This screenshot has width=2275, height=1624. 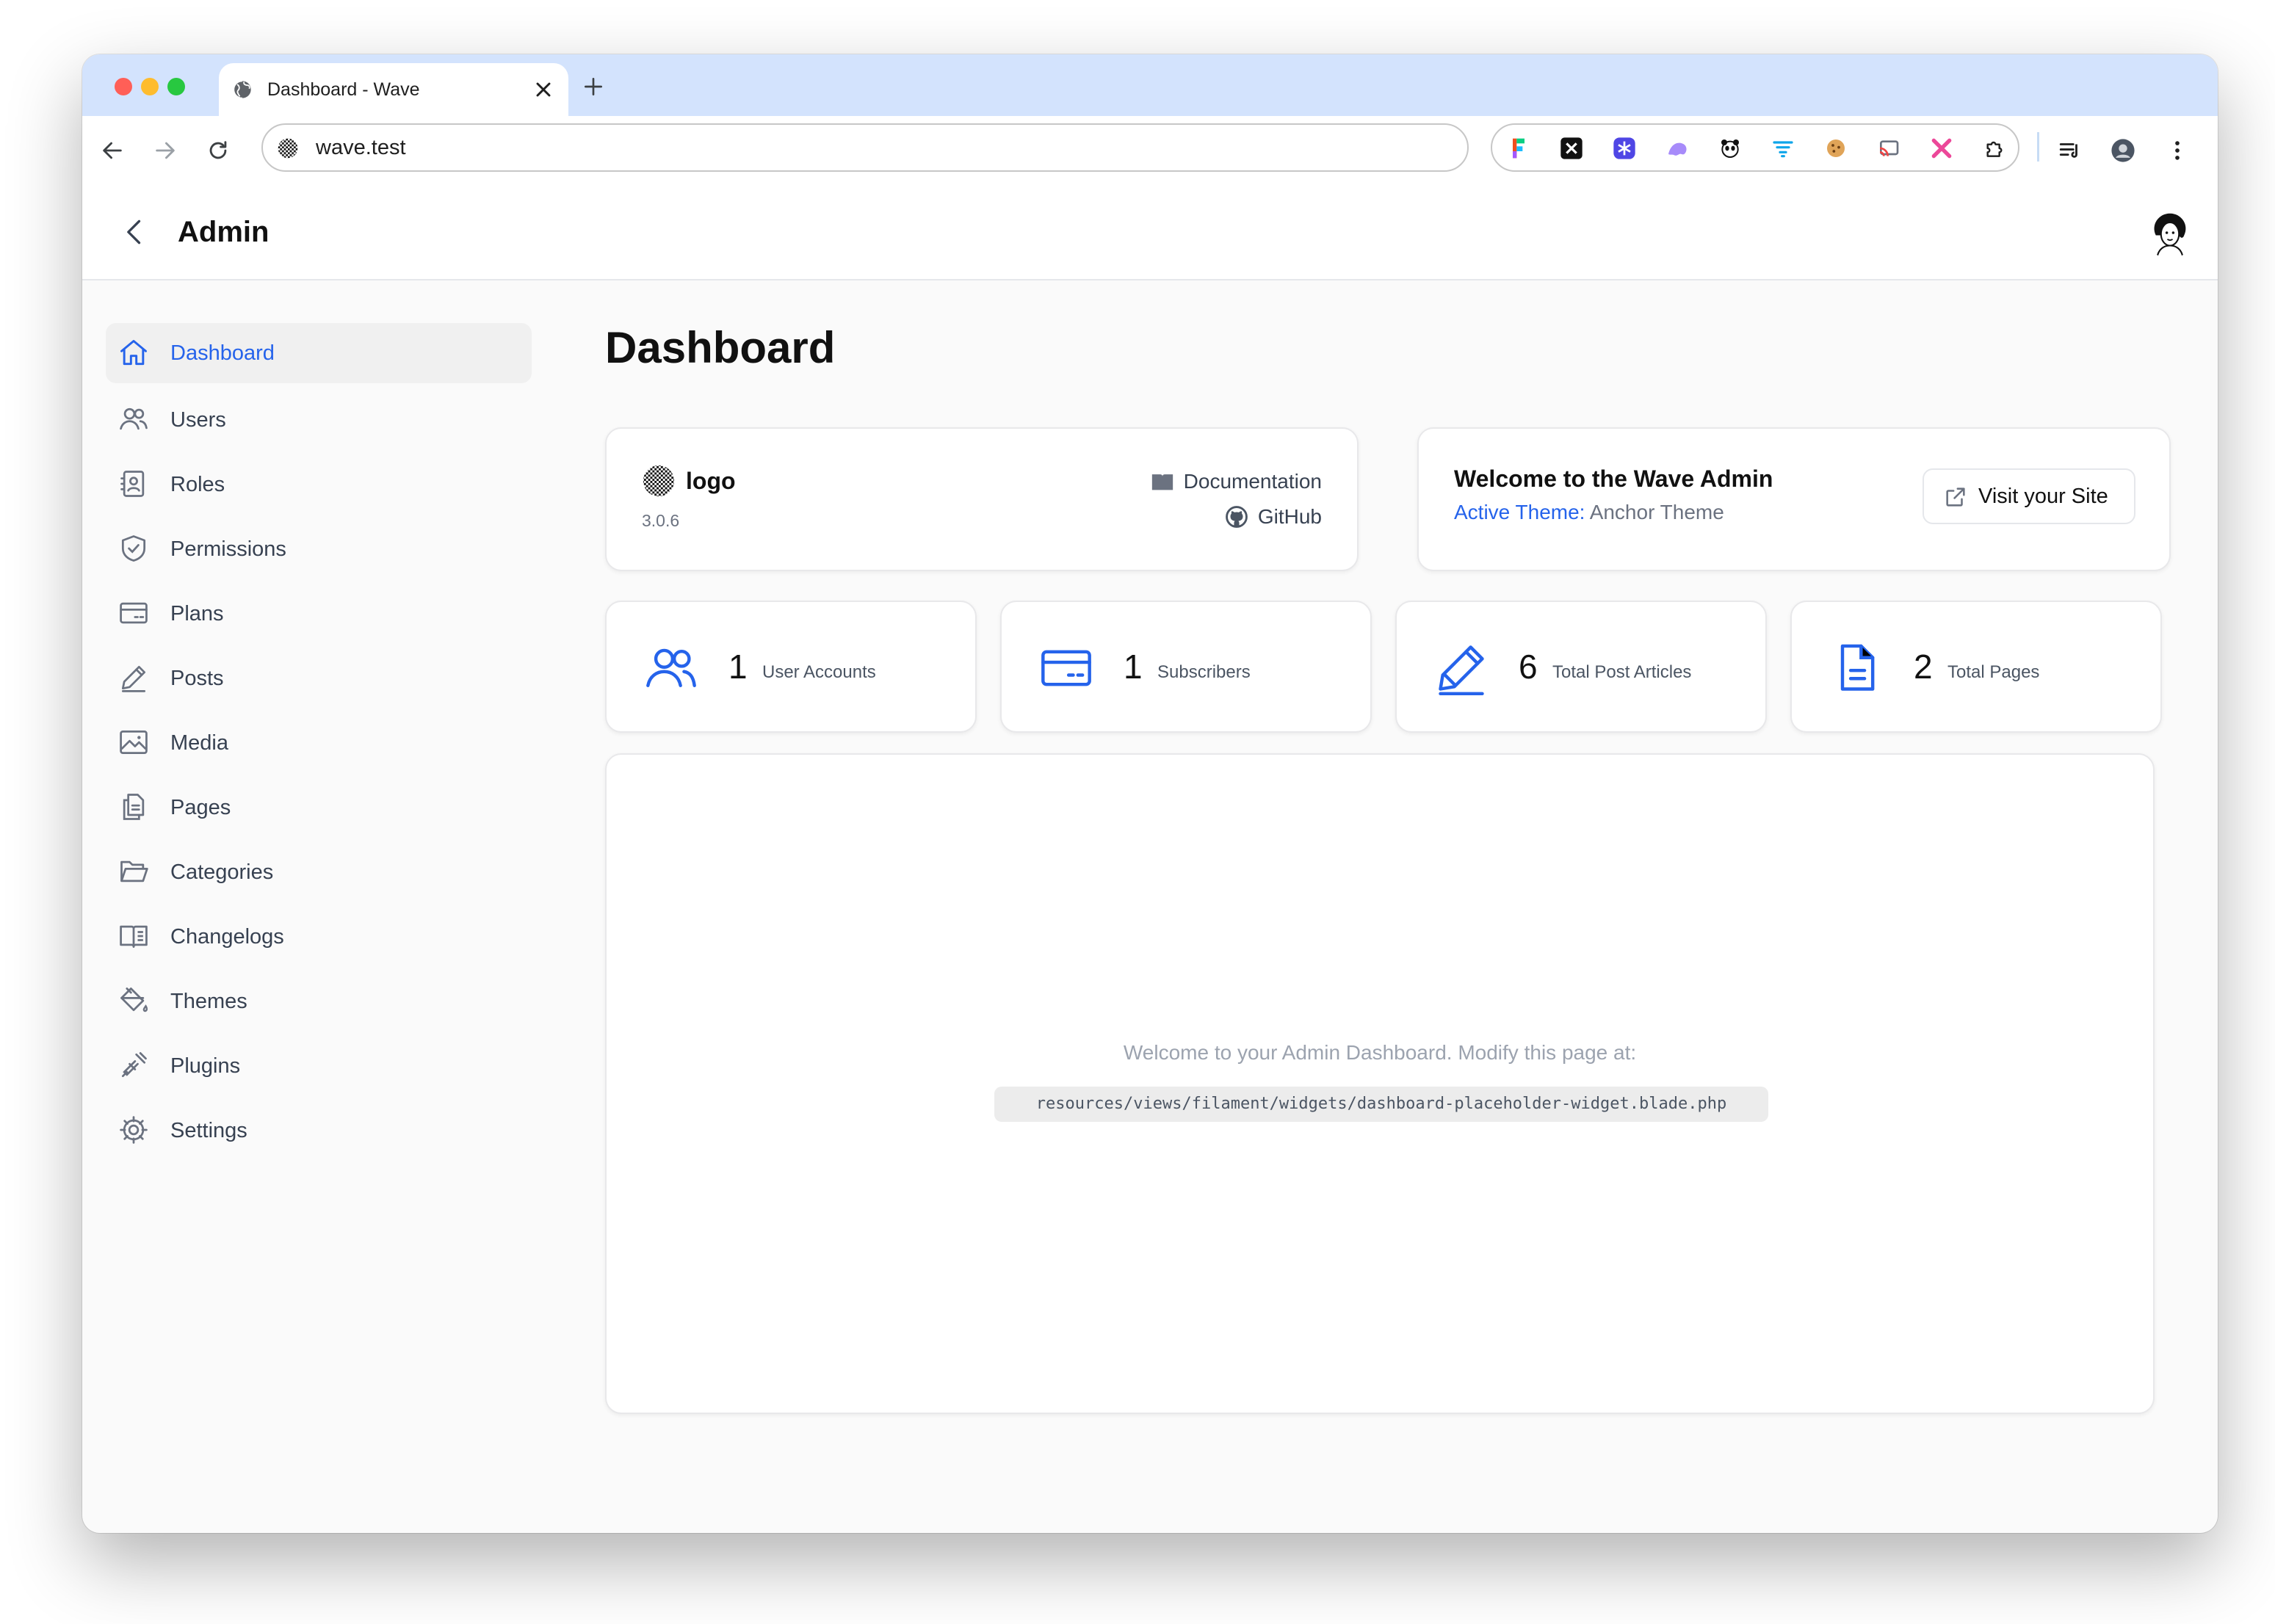 I want to click on sidebar-item-settings: Settings, so click(x=319, y=1130).